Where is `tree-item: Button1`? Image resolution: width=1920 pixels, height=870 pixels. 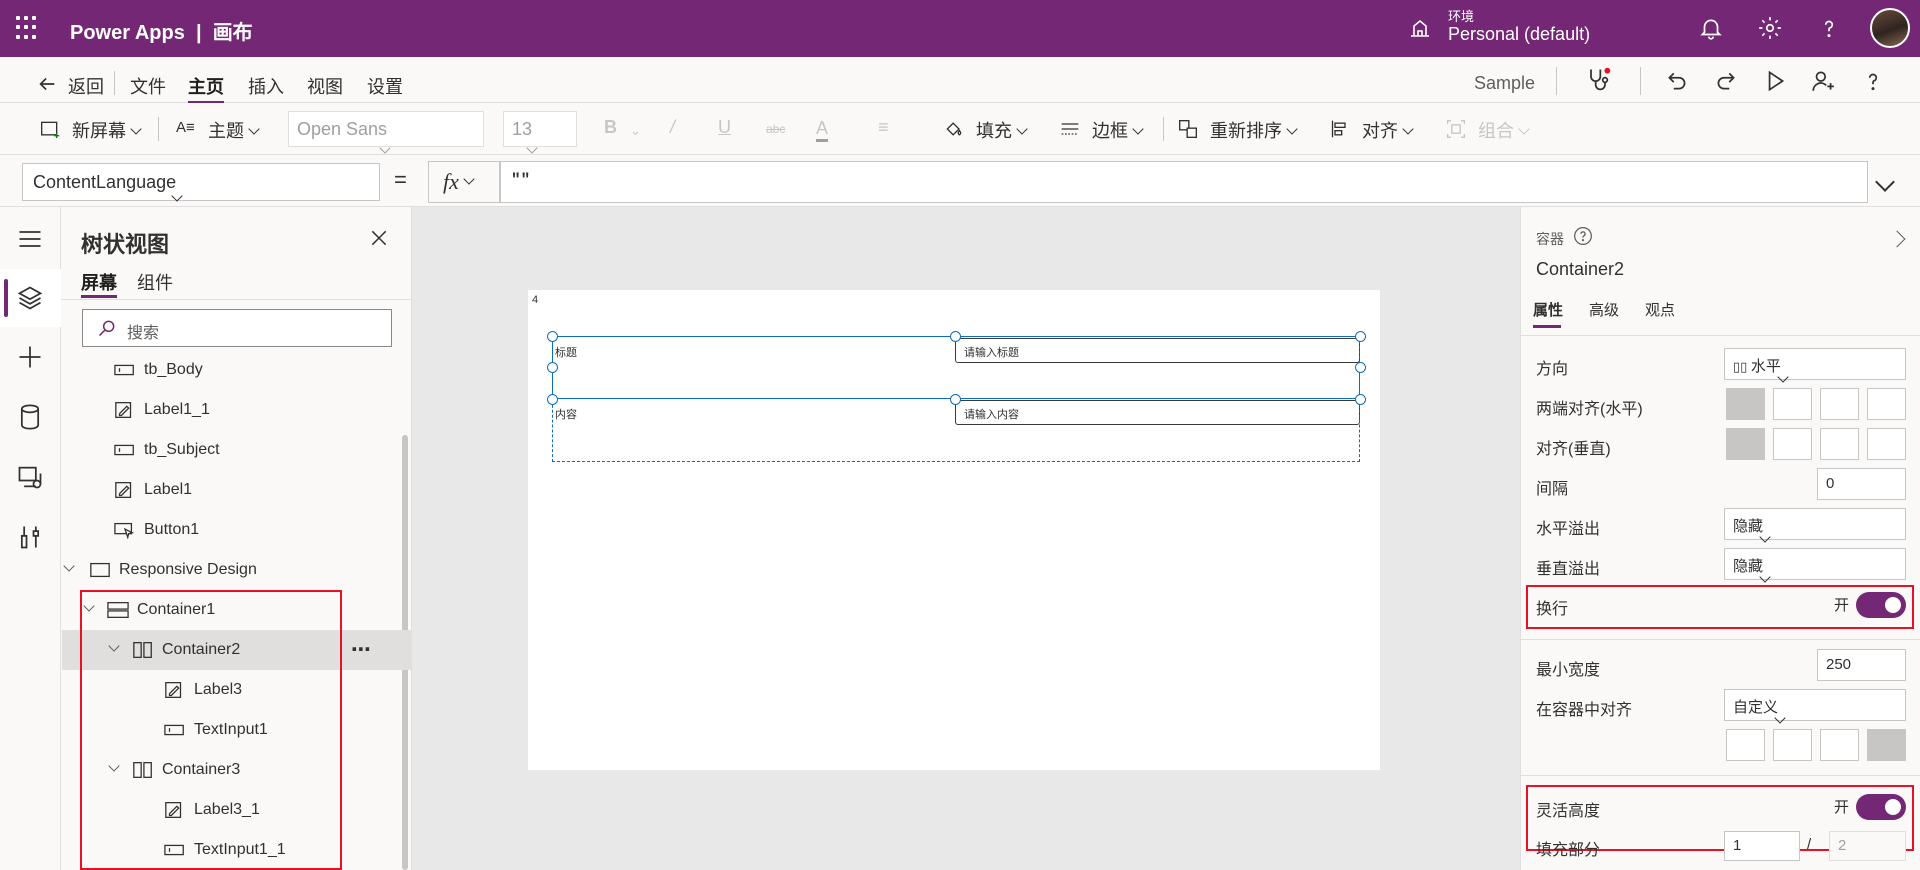
tree-item: Button1 is located at coordinates (156, 530).